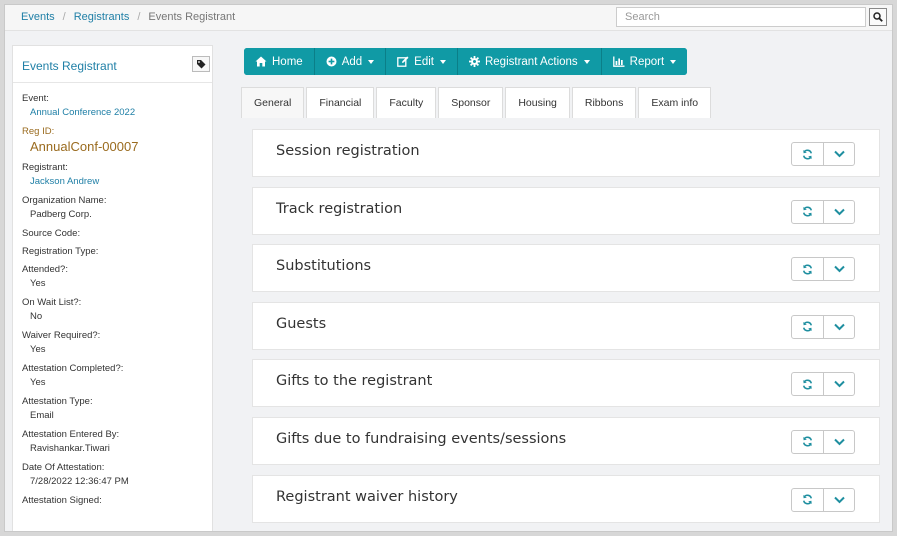  Describe the element at coordinates (117, 409) in the screenshot. I see `summary-field: Attestation Type: Email` at that location.